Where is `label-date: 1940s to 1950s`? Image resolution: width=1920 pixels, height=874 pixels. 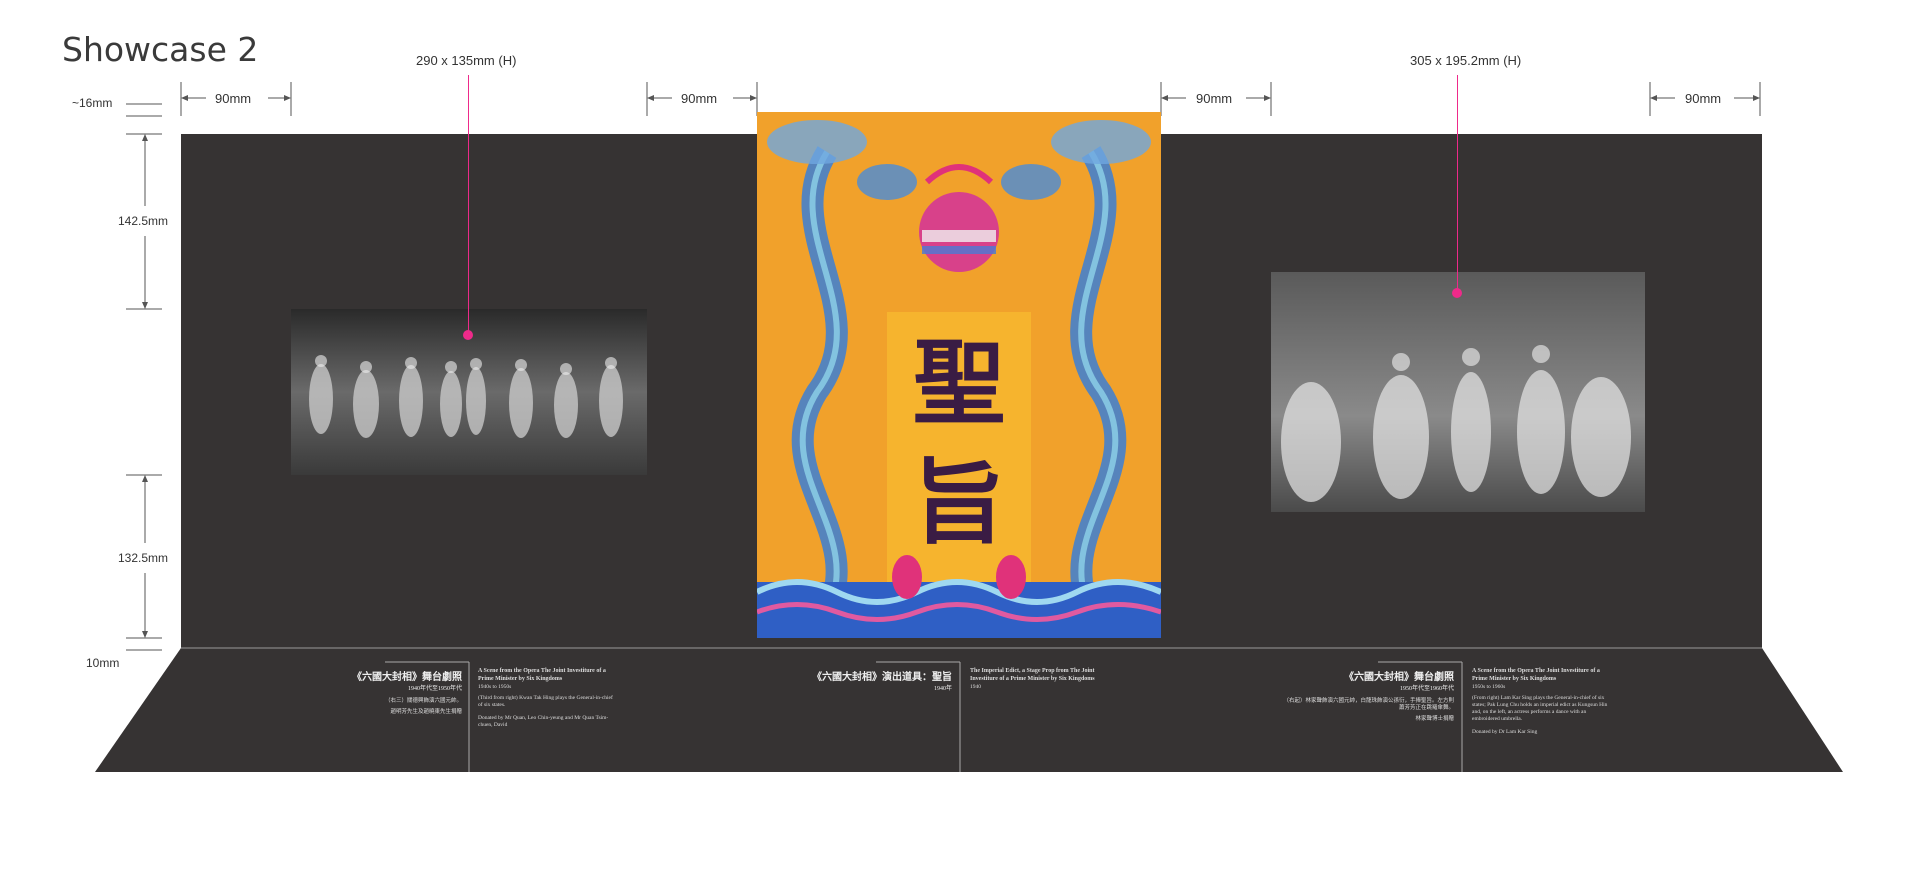 label-date: 1940s to 1950s is located at coordinates (495, 686).